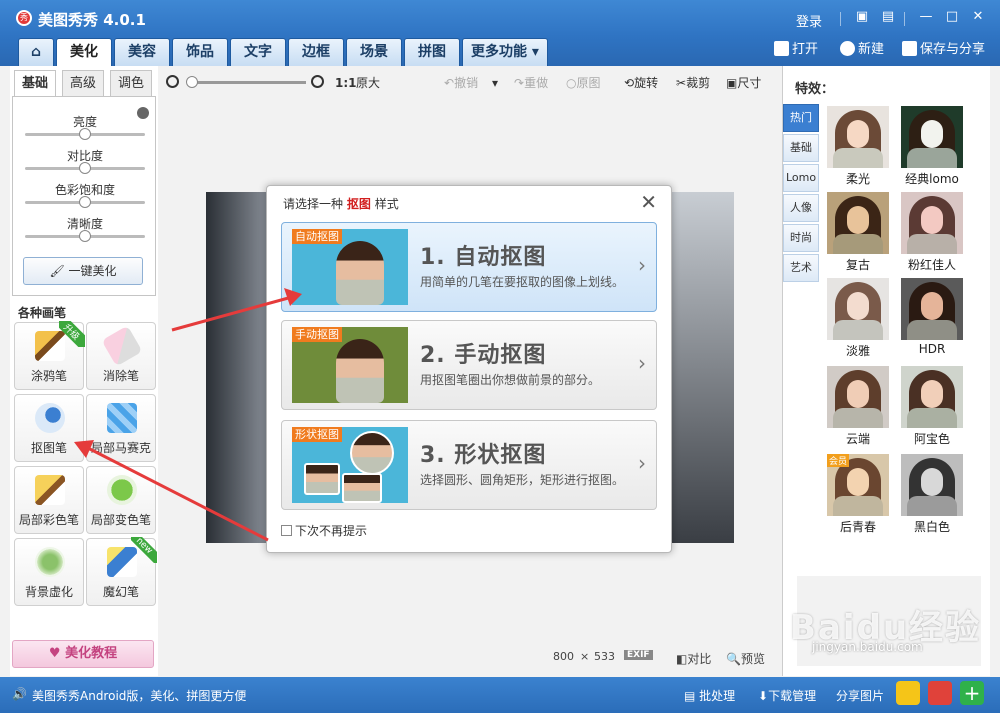 The image size is (1000, 713). What do you see at coordinates (469, 365) in the screenshot?
I see `manual-cutout-option: 手动抠图 2. 手动抠图 用抠图笔圈出你想做前景的部分。 ›` at bounding box center [469, 365].